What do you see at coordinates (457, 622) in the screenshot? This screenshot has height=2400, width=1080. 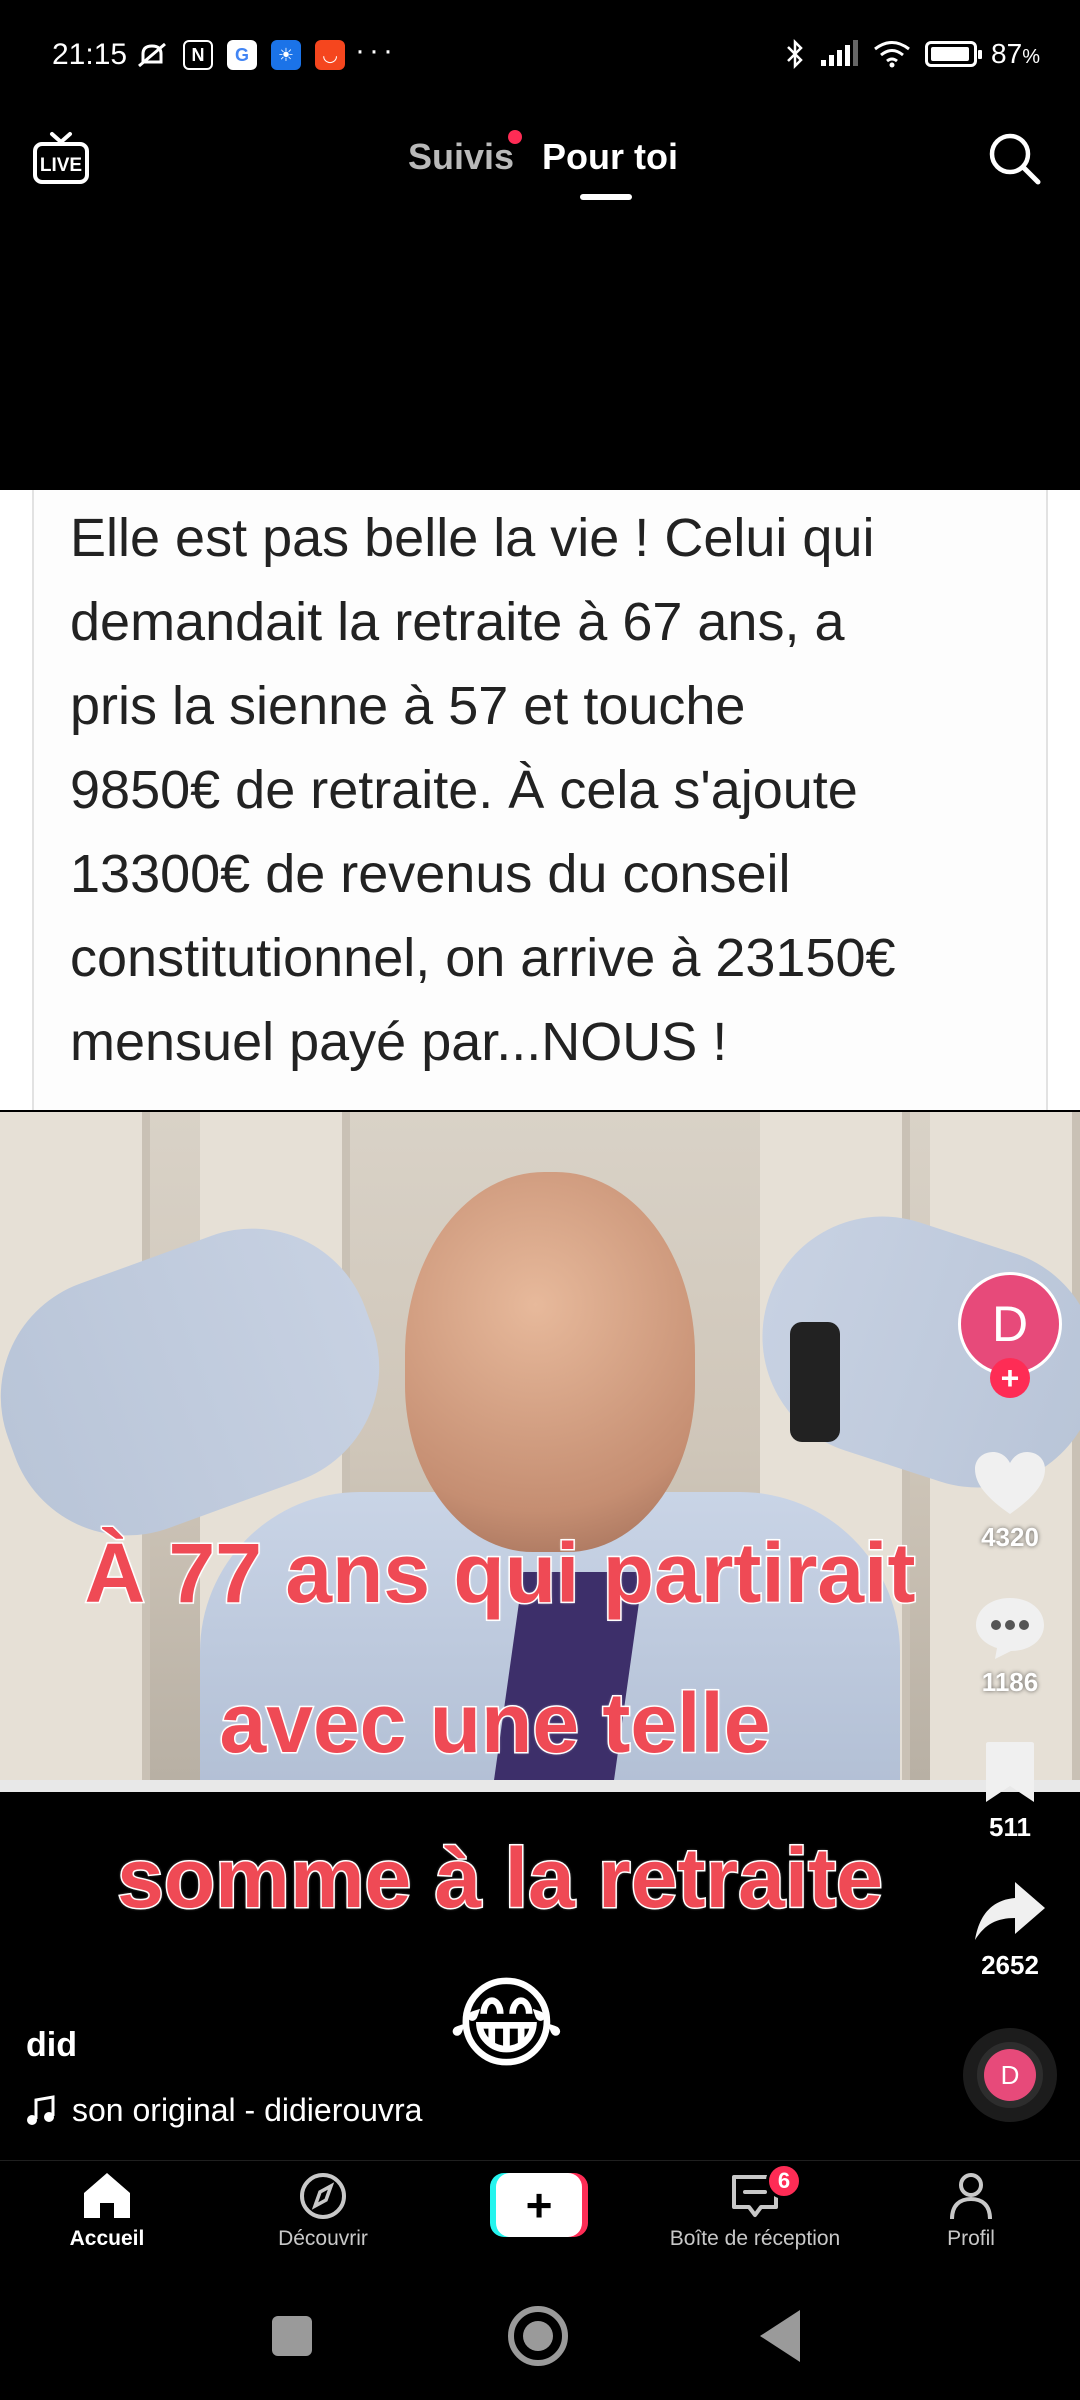 I see `post-text-line: demandait la retraite à 67 ans, a` at bounding box center [457, 622].